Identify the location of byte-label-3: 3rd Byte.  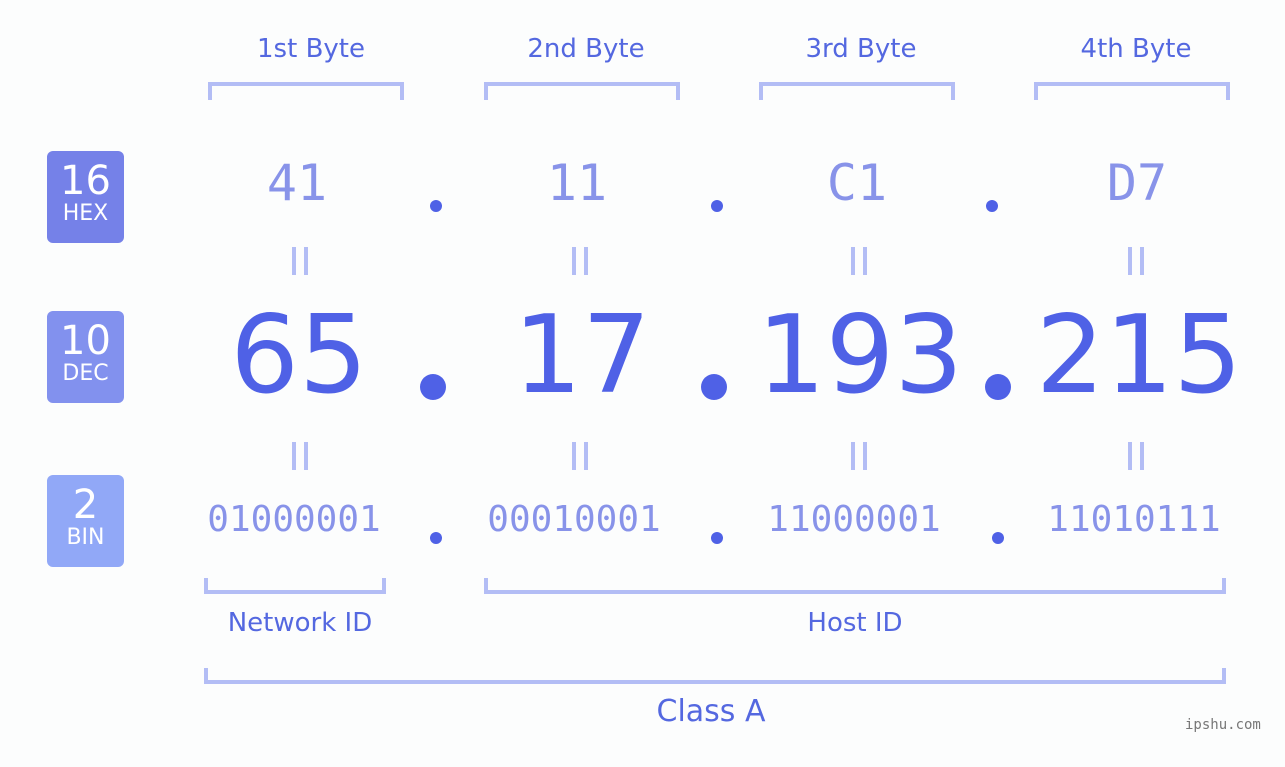
(861, 49).